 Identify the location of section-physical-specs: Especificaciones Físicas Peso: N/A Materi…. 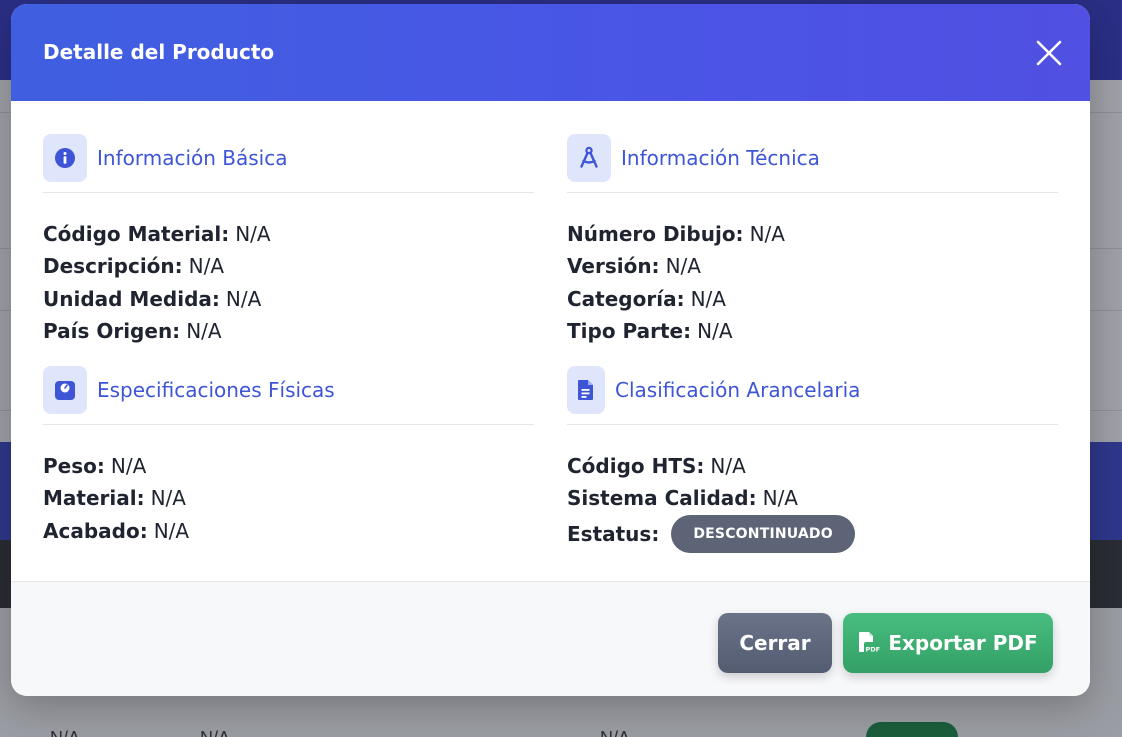
(288, 456).